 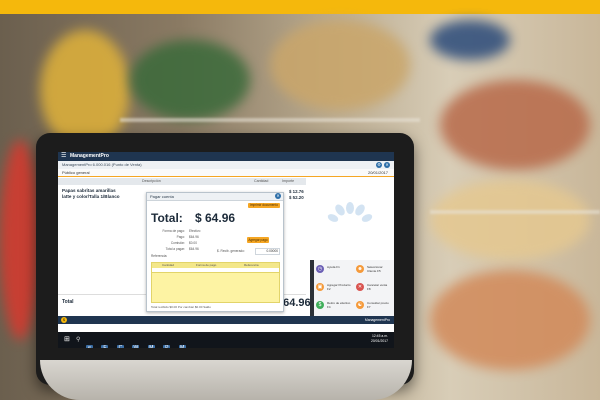 What do you see at coordinates (296, 191) in the screenshot?
I see `item-price: $ 12.76` at bounding box center [296, 191].